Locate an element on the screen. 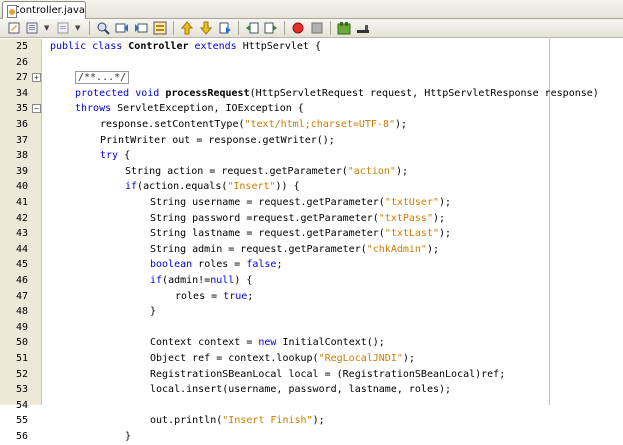 This screenshot has width=623, height=445. code-token: processRequest is located at coordinates (207, 93).